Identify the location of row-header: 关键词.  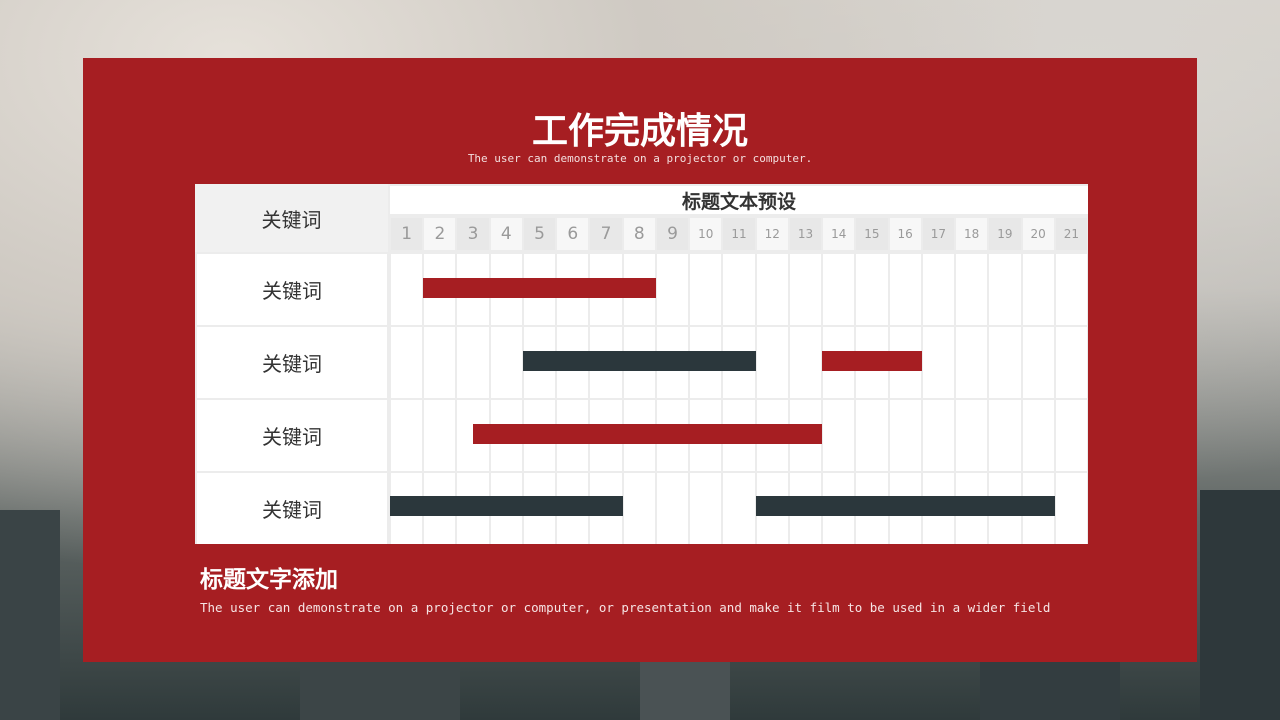
(291, 218).